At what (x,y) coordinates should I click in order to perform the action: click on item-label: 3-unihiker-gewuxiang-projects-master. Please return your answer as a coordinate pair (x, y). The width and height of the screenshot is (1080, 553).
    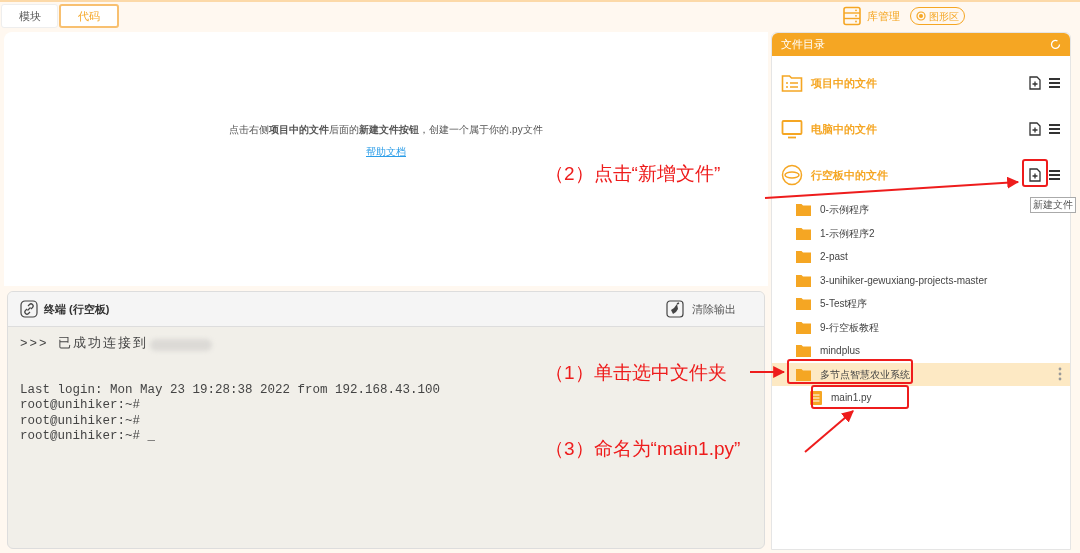
    Looking at the image, I should click on (904, 280).